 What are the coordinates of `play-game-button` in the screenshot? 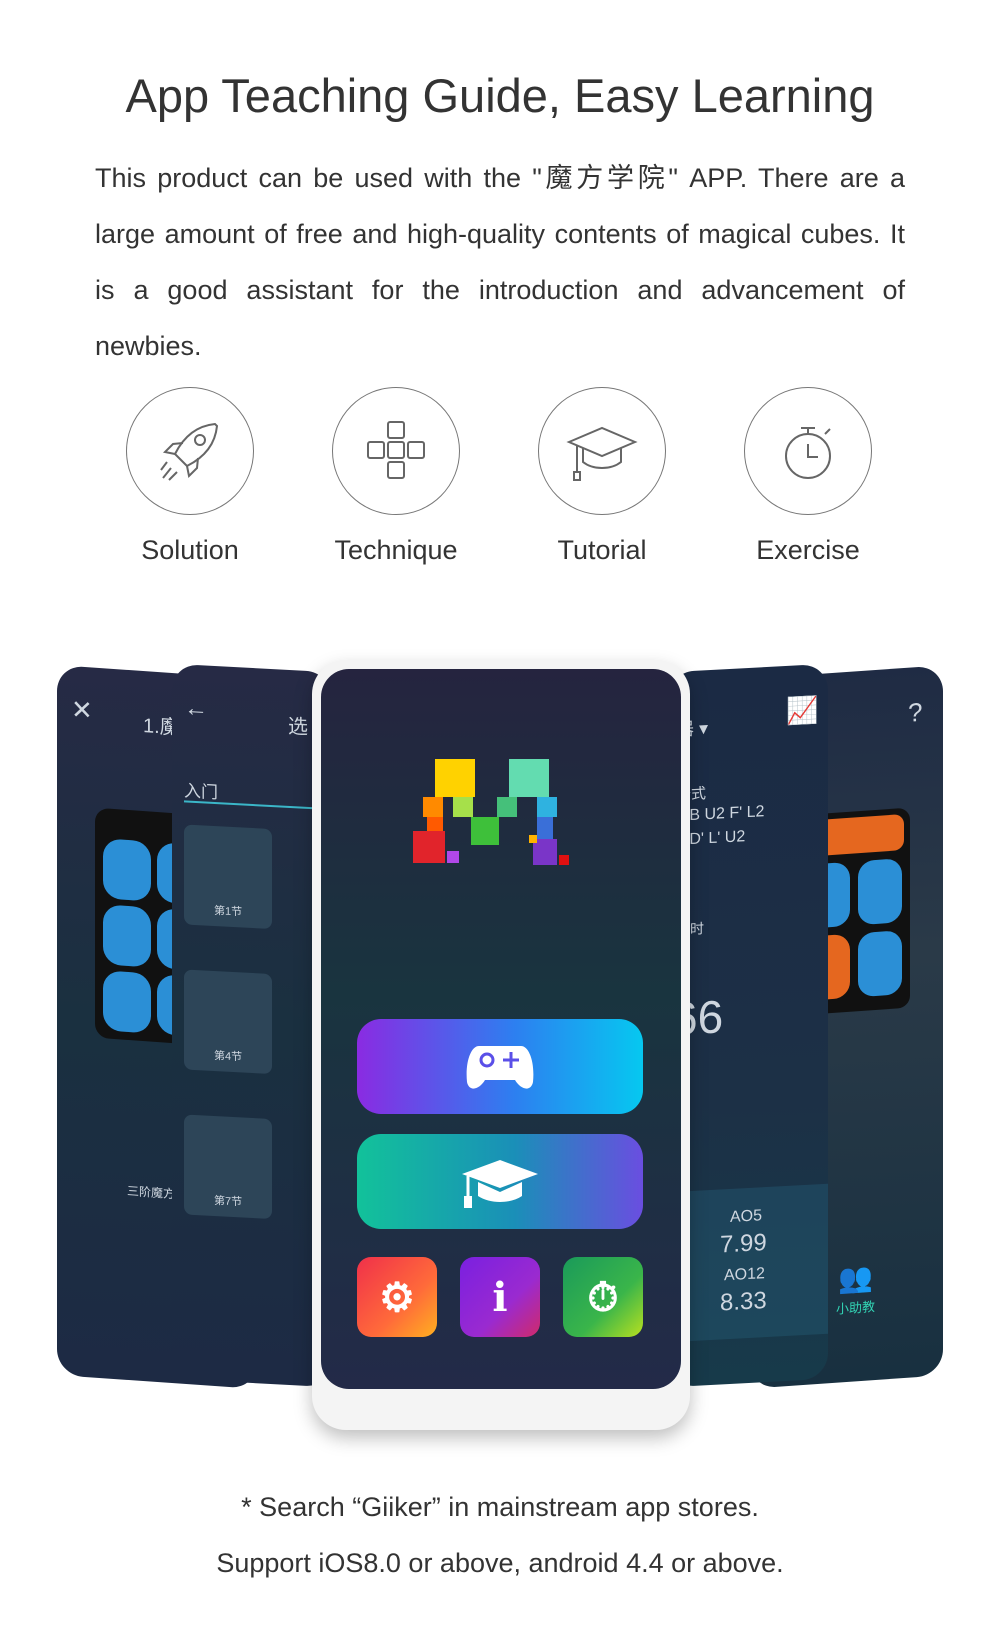 It's located at (500, 1066).